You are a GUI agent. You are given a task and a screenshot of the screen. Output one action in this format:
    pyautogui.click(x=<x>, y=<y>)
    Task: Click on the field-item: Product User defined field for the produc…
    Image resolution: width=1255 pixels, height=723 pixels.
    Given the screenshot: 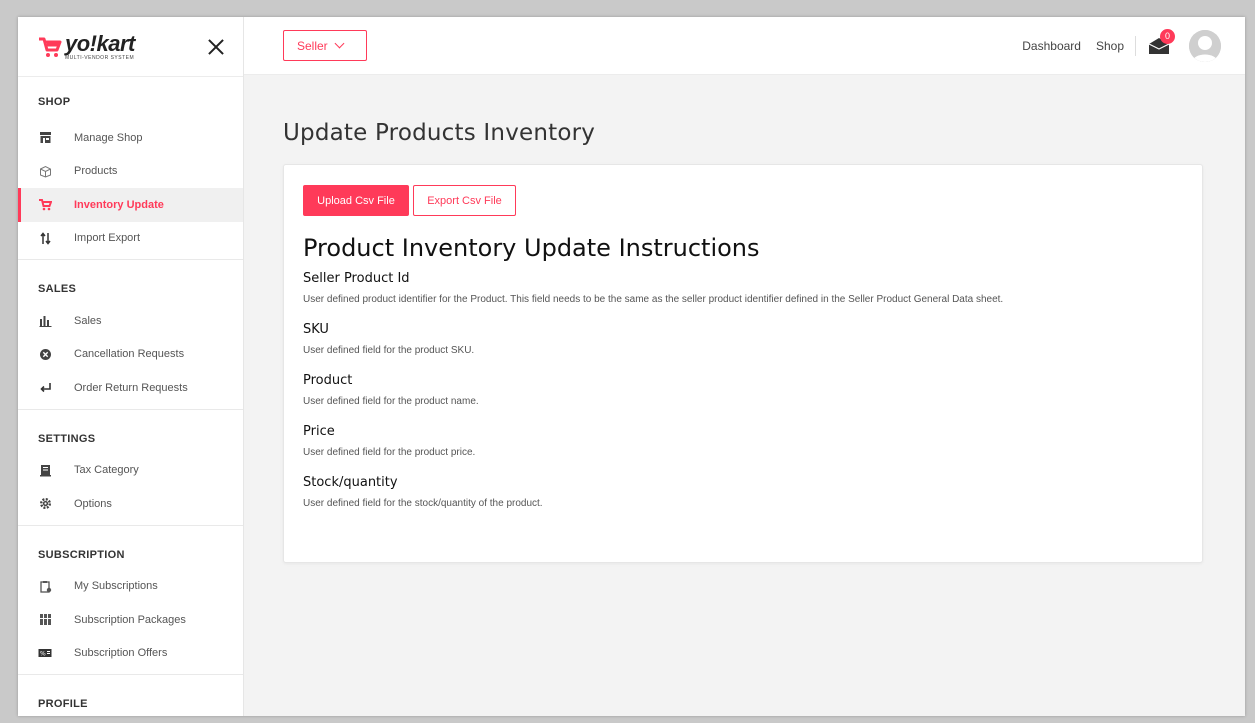 What is the action you would take?
    pyautogui.click(x=743, y=391)
    